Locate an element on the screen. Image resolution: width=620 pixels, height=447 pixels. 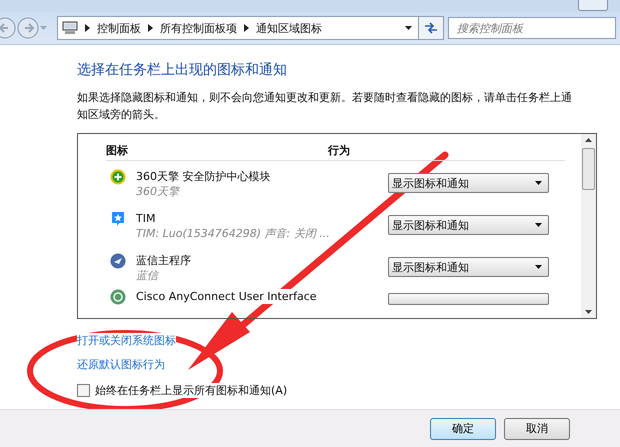
checkbox is located at coordinates (83, 390).